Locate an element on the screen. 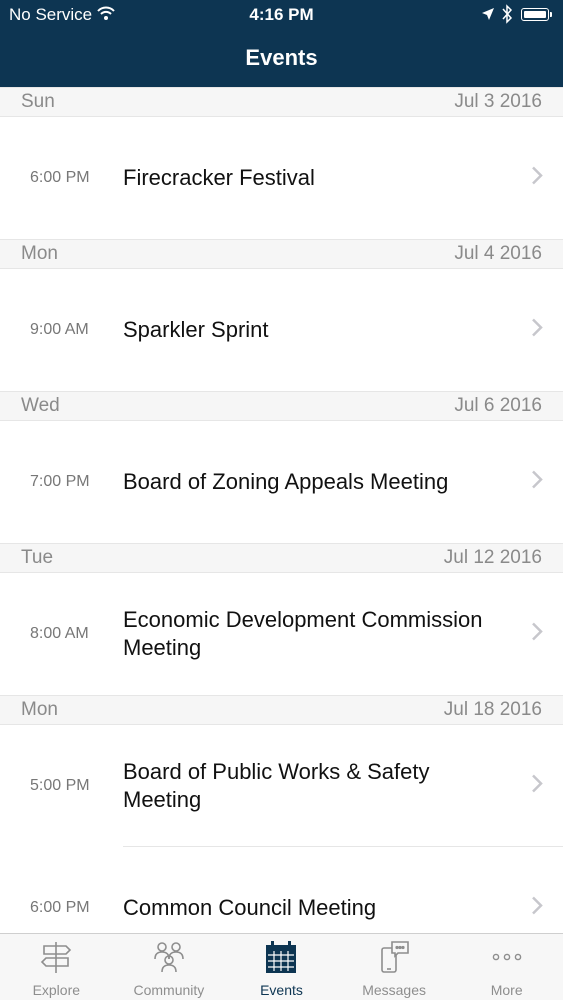  tab-events: Events is located at coordinates (281, 967).